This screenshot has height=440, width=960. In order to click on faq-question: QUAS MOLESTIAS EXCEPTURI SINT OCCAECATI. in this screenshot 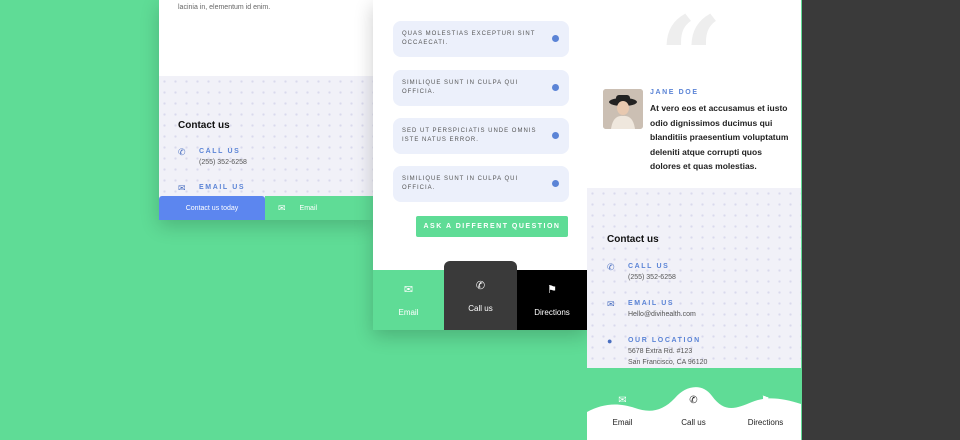, I will do `click(469, 38)`.